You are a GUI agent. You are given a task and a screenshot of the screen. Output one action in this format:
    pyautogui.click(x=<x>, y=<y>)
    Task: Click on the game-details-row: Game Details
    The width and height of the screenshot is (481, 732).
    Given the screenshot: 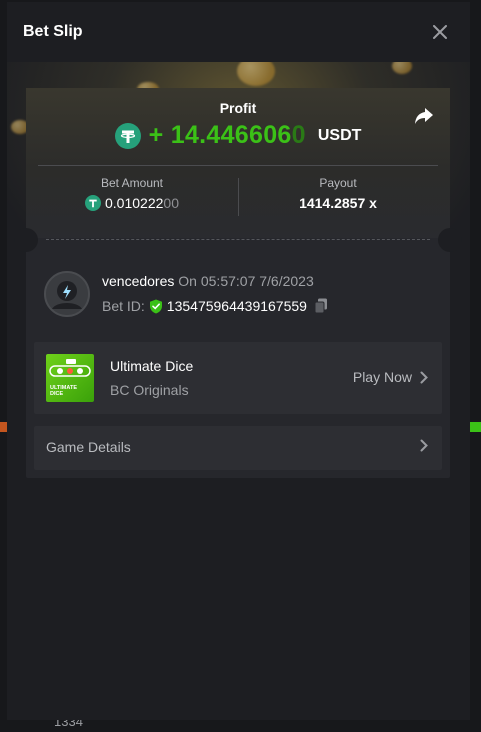 What is the action you would take?
    pyautogui.click(x=238, y=448)
    